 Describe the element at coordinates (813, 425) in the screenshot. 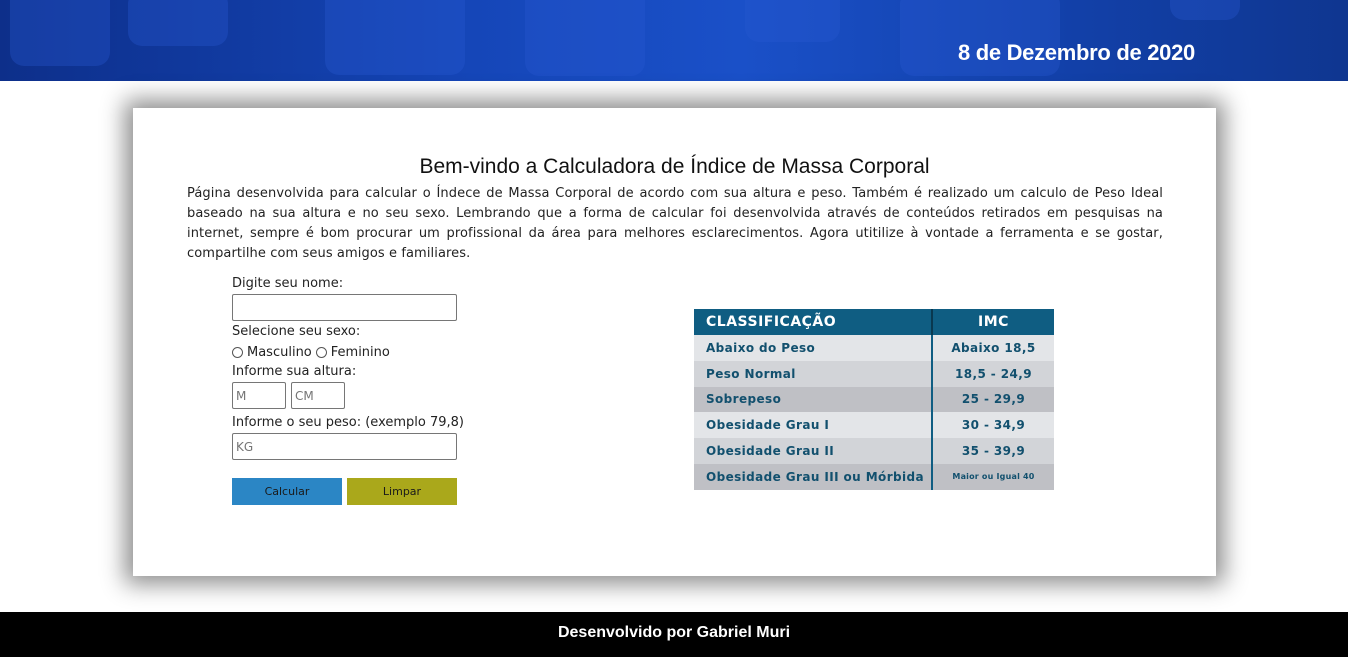

I see `classification-cell: Obesidade Grau I` at that location.